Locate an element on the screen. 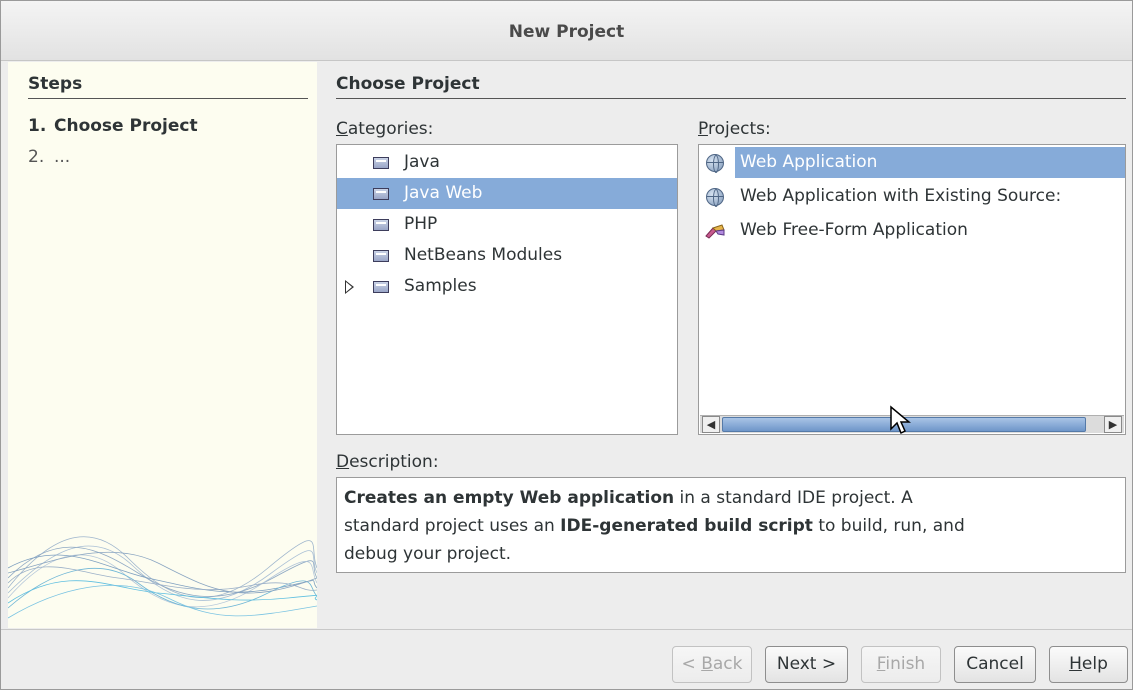 Image resolution: width=1133 pixels, height=690 pixels. finish-button: Finish is located at coordinates (901, 664).